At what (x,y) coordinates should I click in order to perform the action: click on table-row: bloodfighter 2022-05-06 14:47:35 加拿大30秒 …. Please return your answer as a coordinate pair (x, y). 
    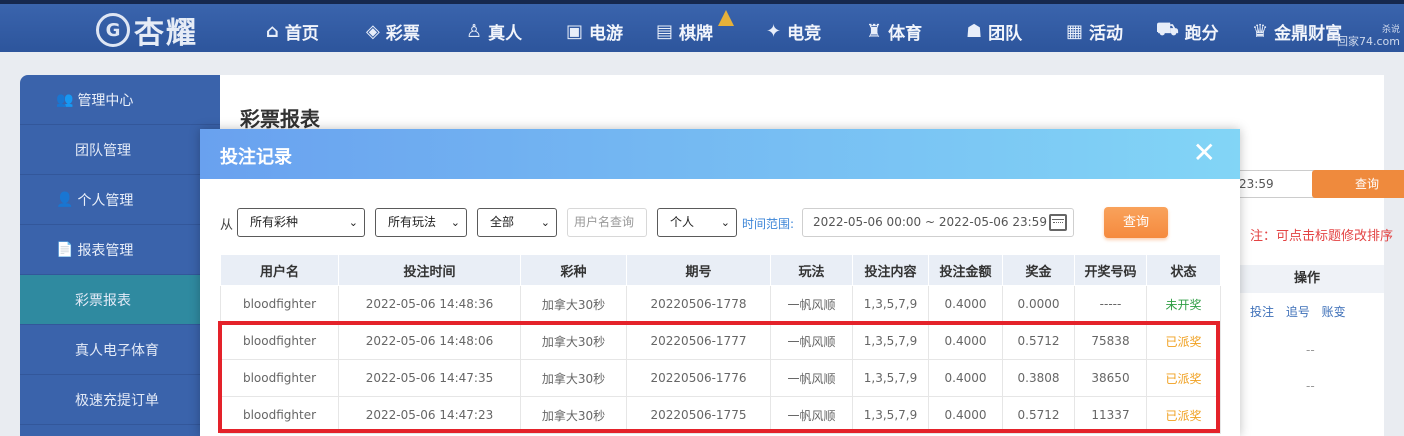
    Looking at the image, I should click on (720, 378).